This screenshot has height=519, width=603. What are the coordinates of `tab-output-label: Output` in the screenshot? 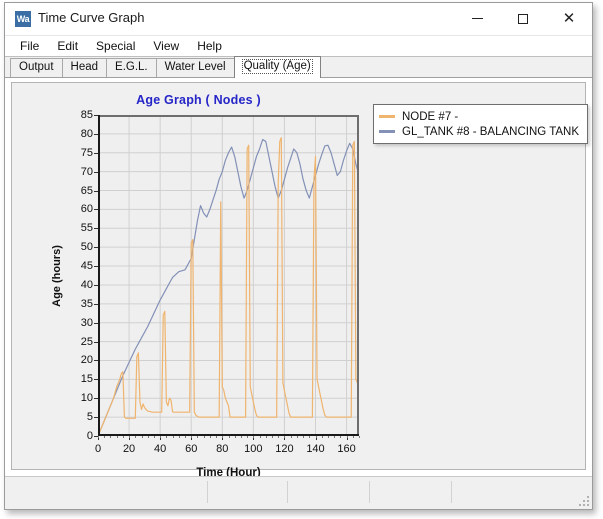 It's located at (36, 67).